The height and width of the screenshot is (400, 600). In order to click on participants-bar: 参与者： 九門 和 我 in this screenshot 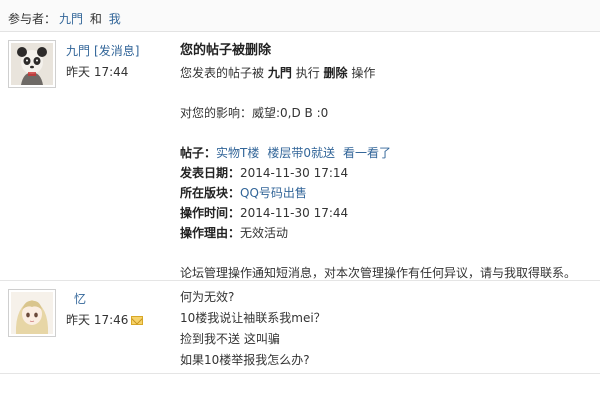, I will do `click(300, 16)`.